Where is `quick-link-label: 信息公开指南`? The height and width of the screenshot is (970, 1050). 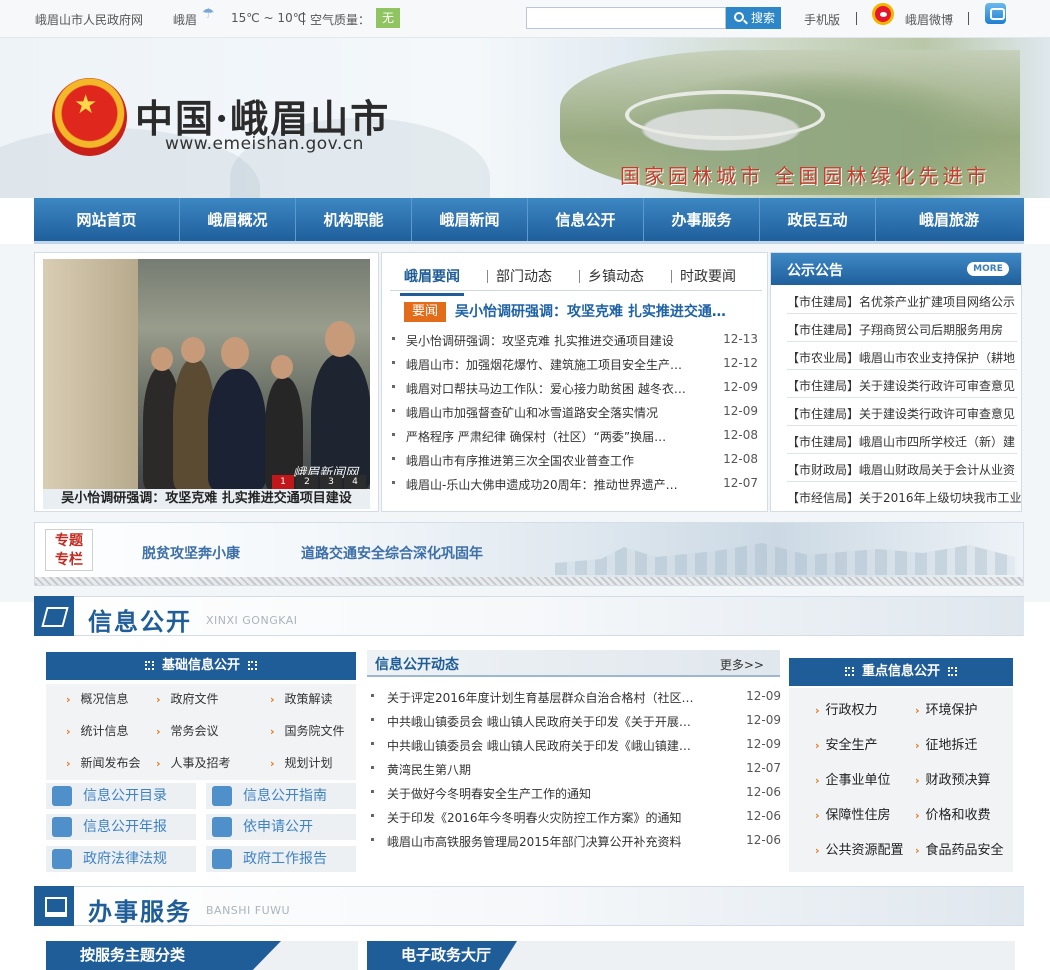
quick-link-label: 信息公开指南 is located at coordinates (285, 796).